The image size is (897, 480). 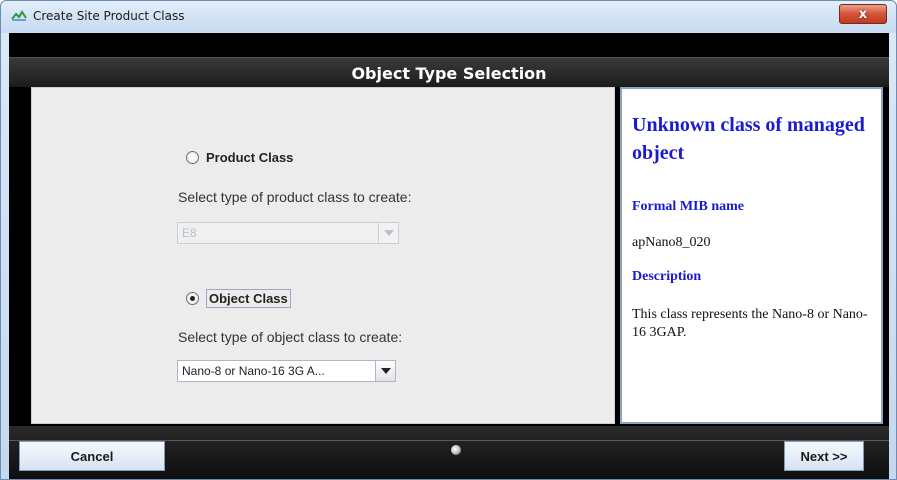 I want to click on header-bar: Object Type Selection, so click(x=449, y=72).